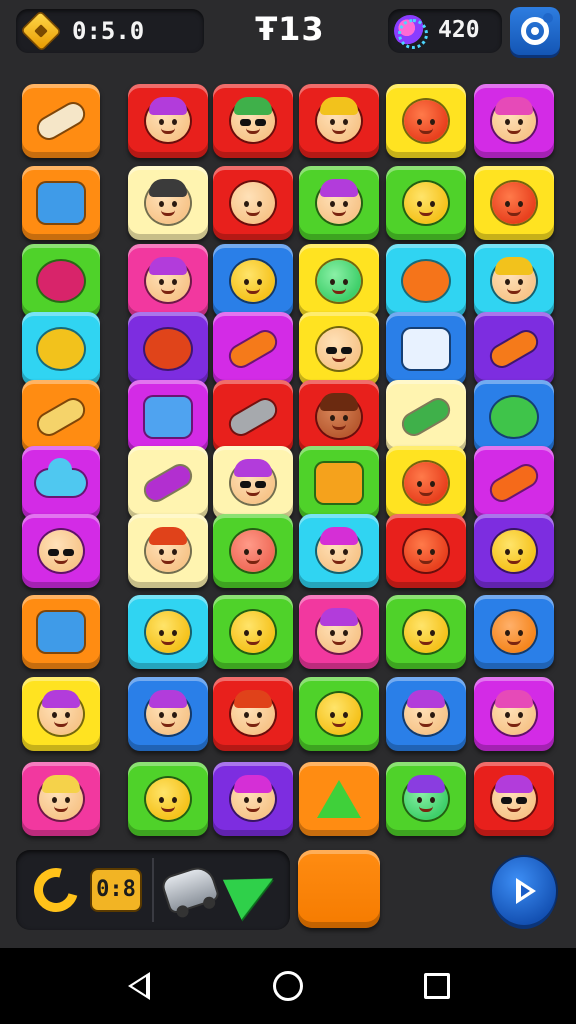 The width and height of the screenshot is (576, 1024). I want to click on timer-panel: 0:5.0, so click(110, 31).